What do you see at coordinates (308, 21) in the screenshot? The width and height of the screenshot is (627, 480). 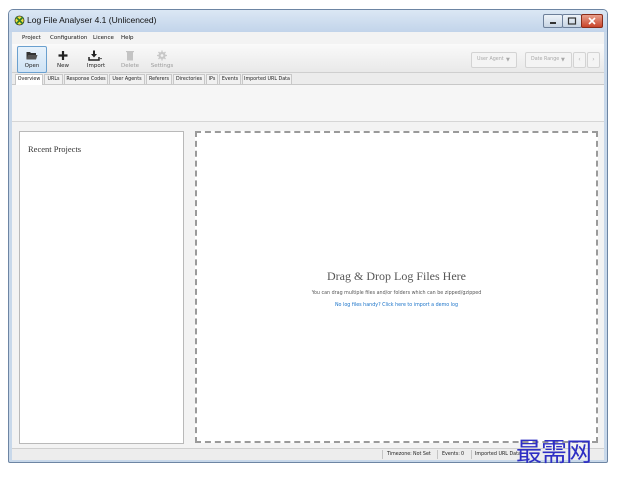 I see `title-bar: Log File Analyser 4.1 (Unlicenced)` at bounding box center [308, 21].